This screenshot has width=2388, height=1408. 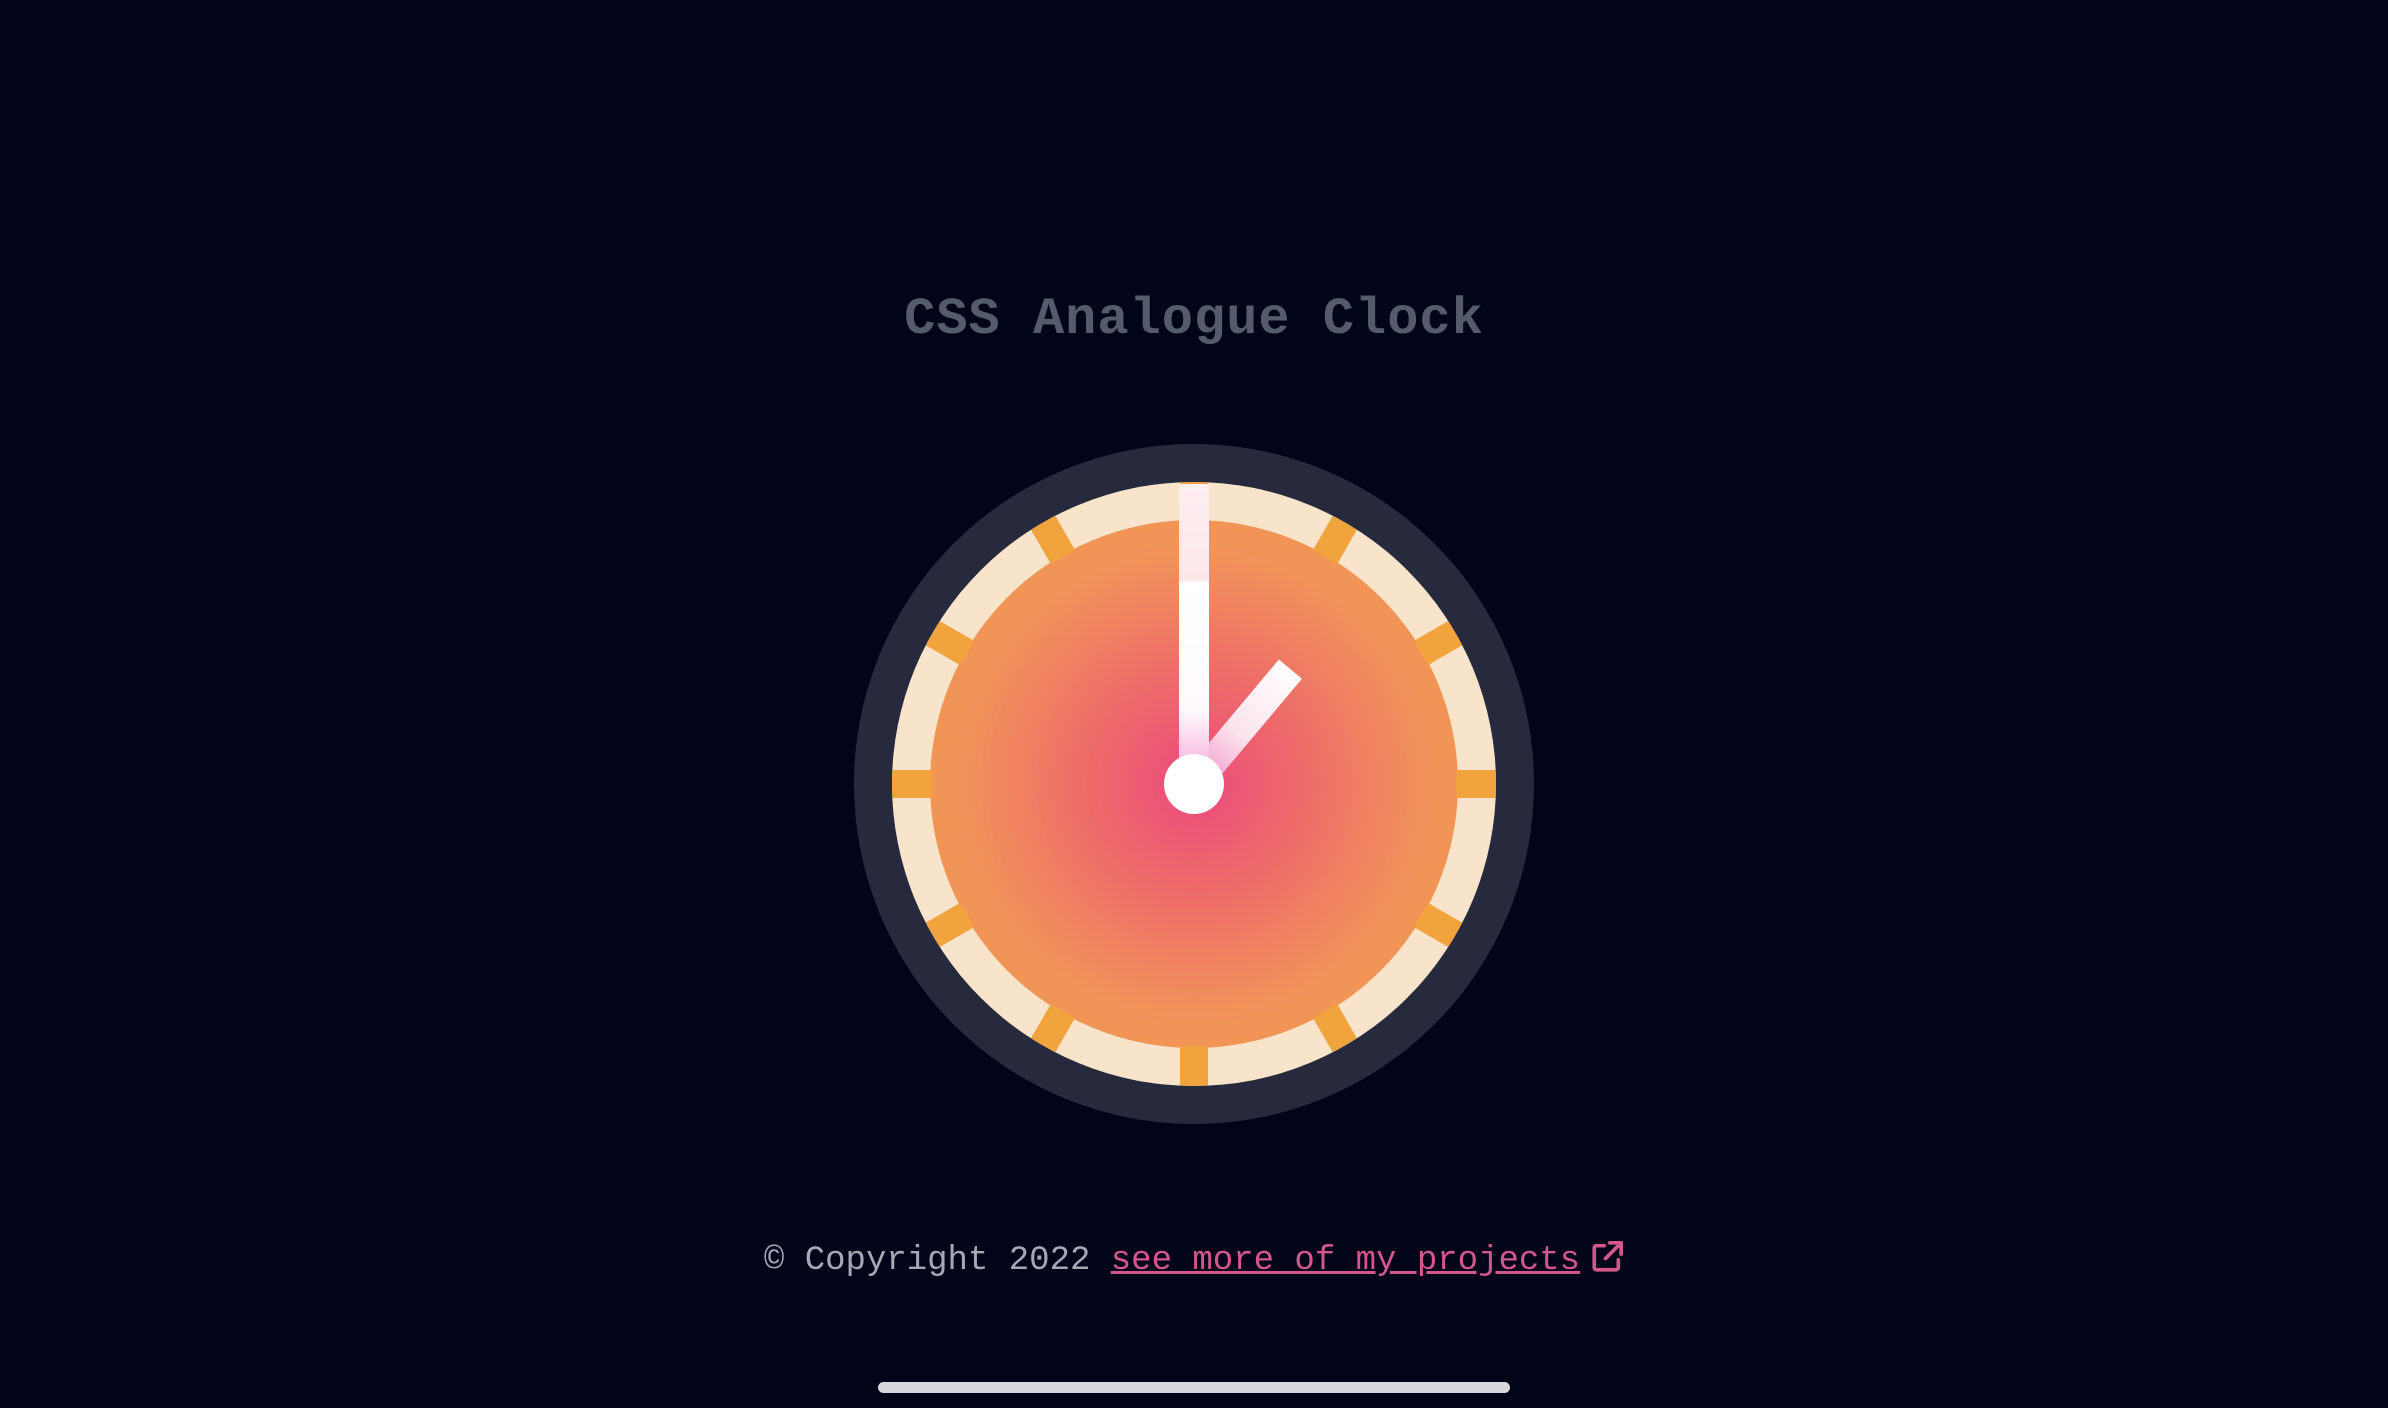 What do you see at coordinates (1194, 1387) in the screenshot?
I see `home-indicator` at bounding box center [1194, 1387].